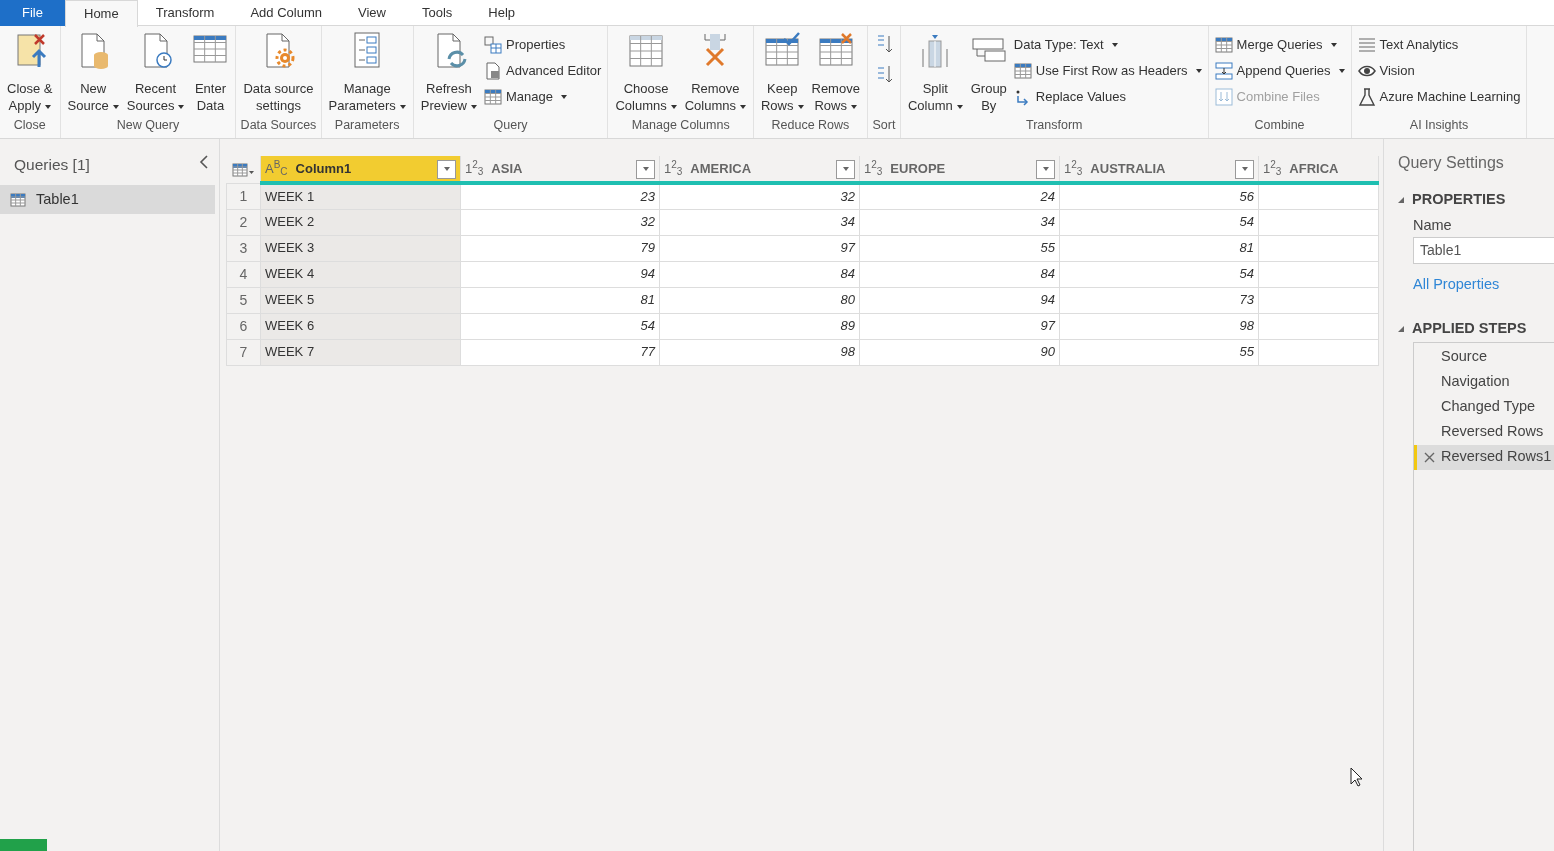 The width and height of the screenshot is (1554, 851). What do you see at coordinates (360, 274) in the screenshot?
I see `table-cell: WEEK 4` at bounding box center [360, 274].